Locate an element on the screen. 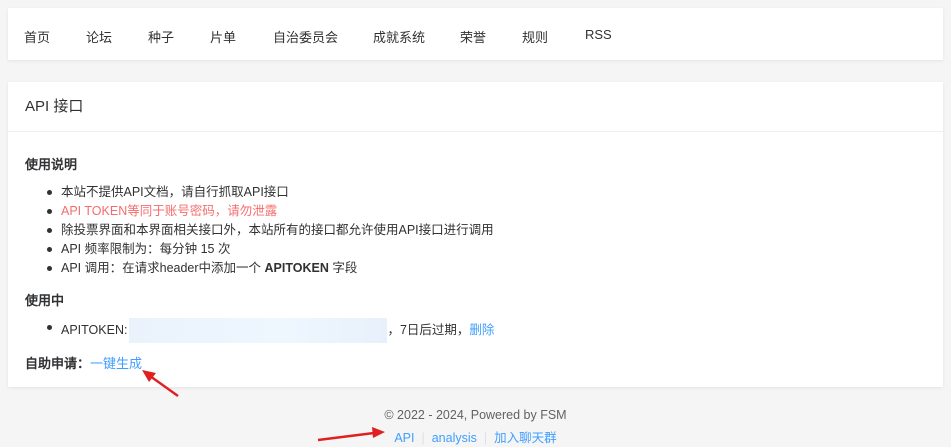 The image size is (951, 447). top-nav: 首页 论坛 种子 片单 自治委员会 成就系统 荣誉 规则 RSS is located at coordinates (475, 34).